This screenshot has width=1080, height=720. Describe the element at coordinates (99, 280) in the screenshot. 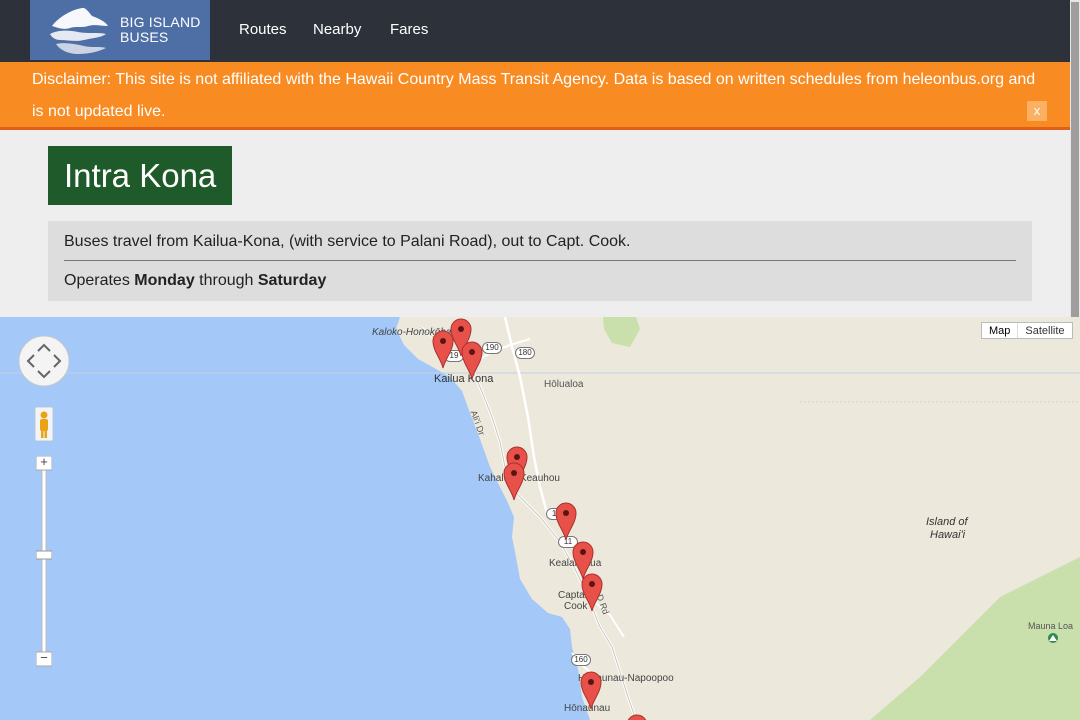

I see `operates-prefix: Operates` at that location.